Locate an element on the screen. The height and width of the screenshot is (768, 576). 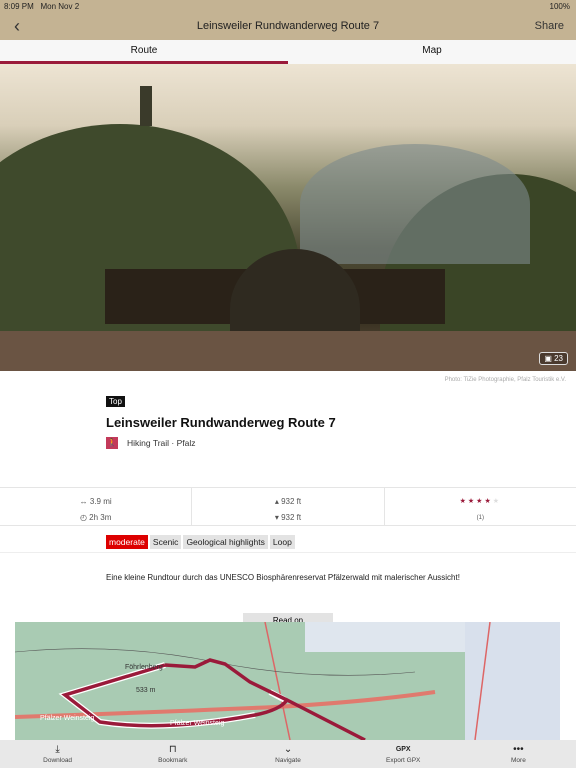
photo-count: 23 is located at coordinates (558, 358).